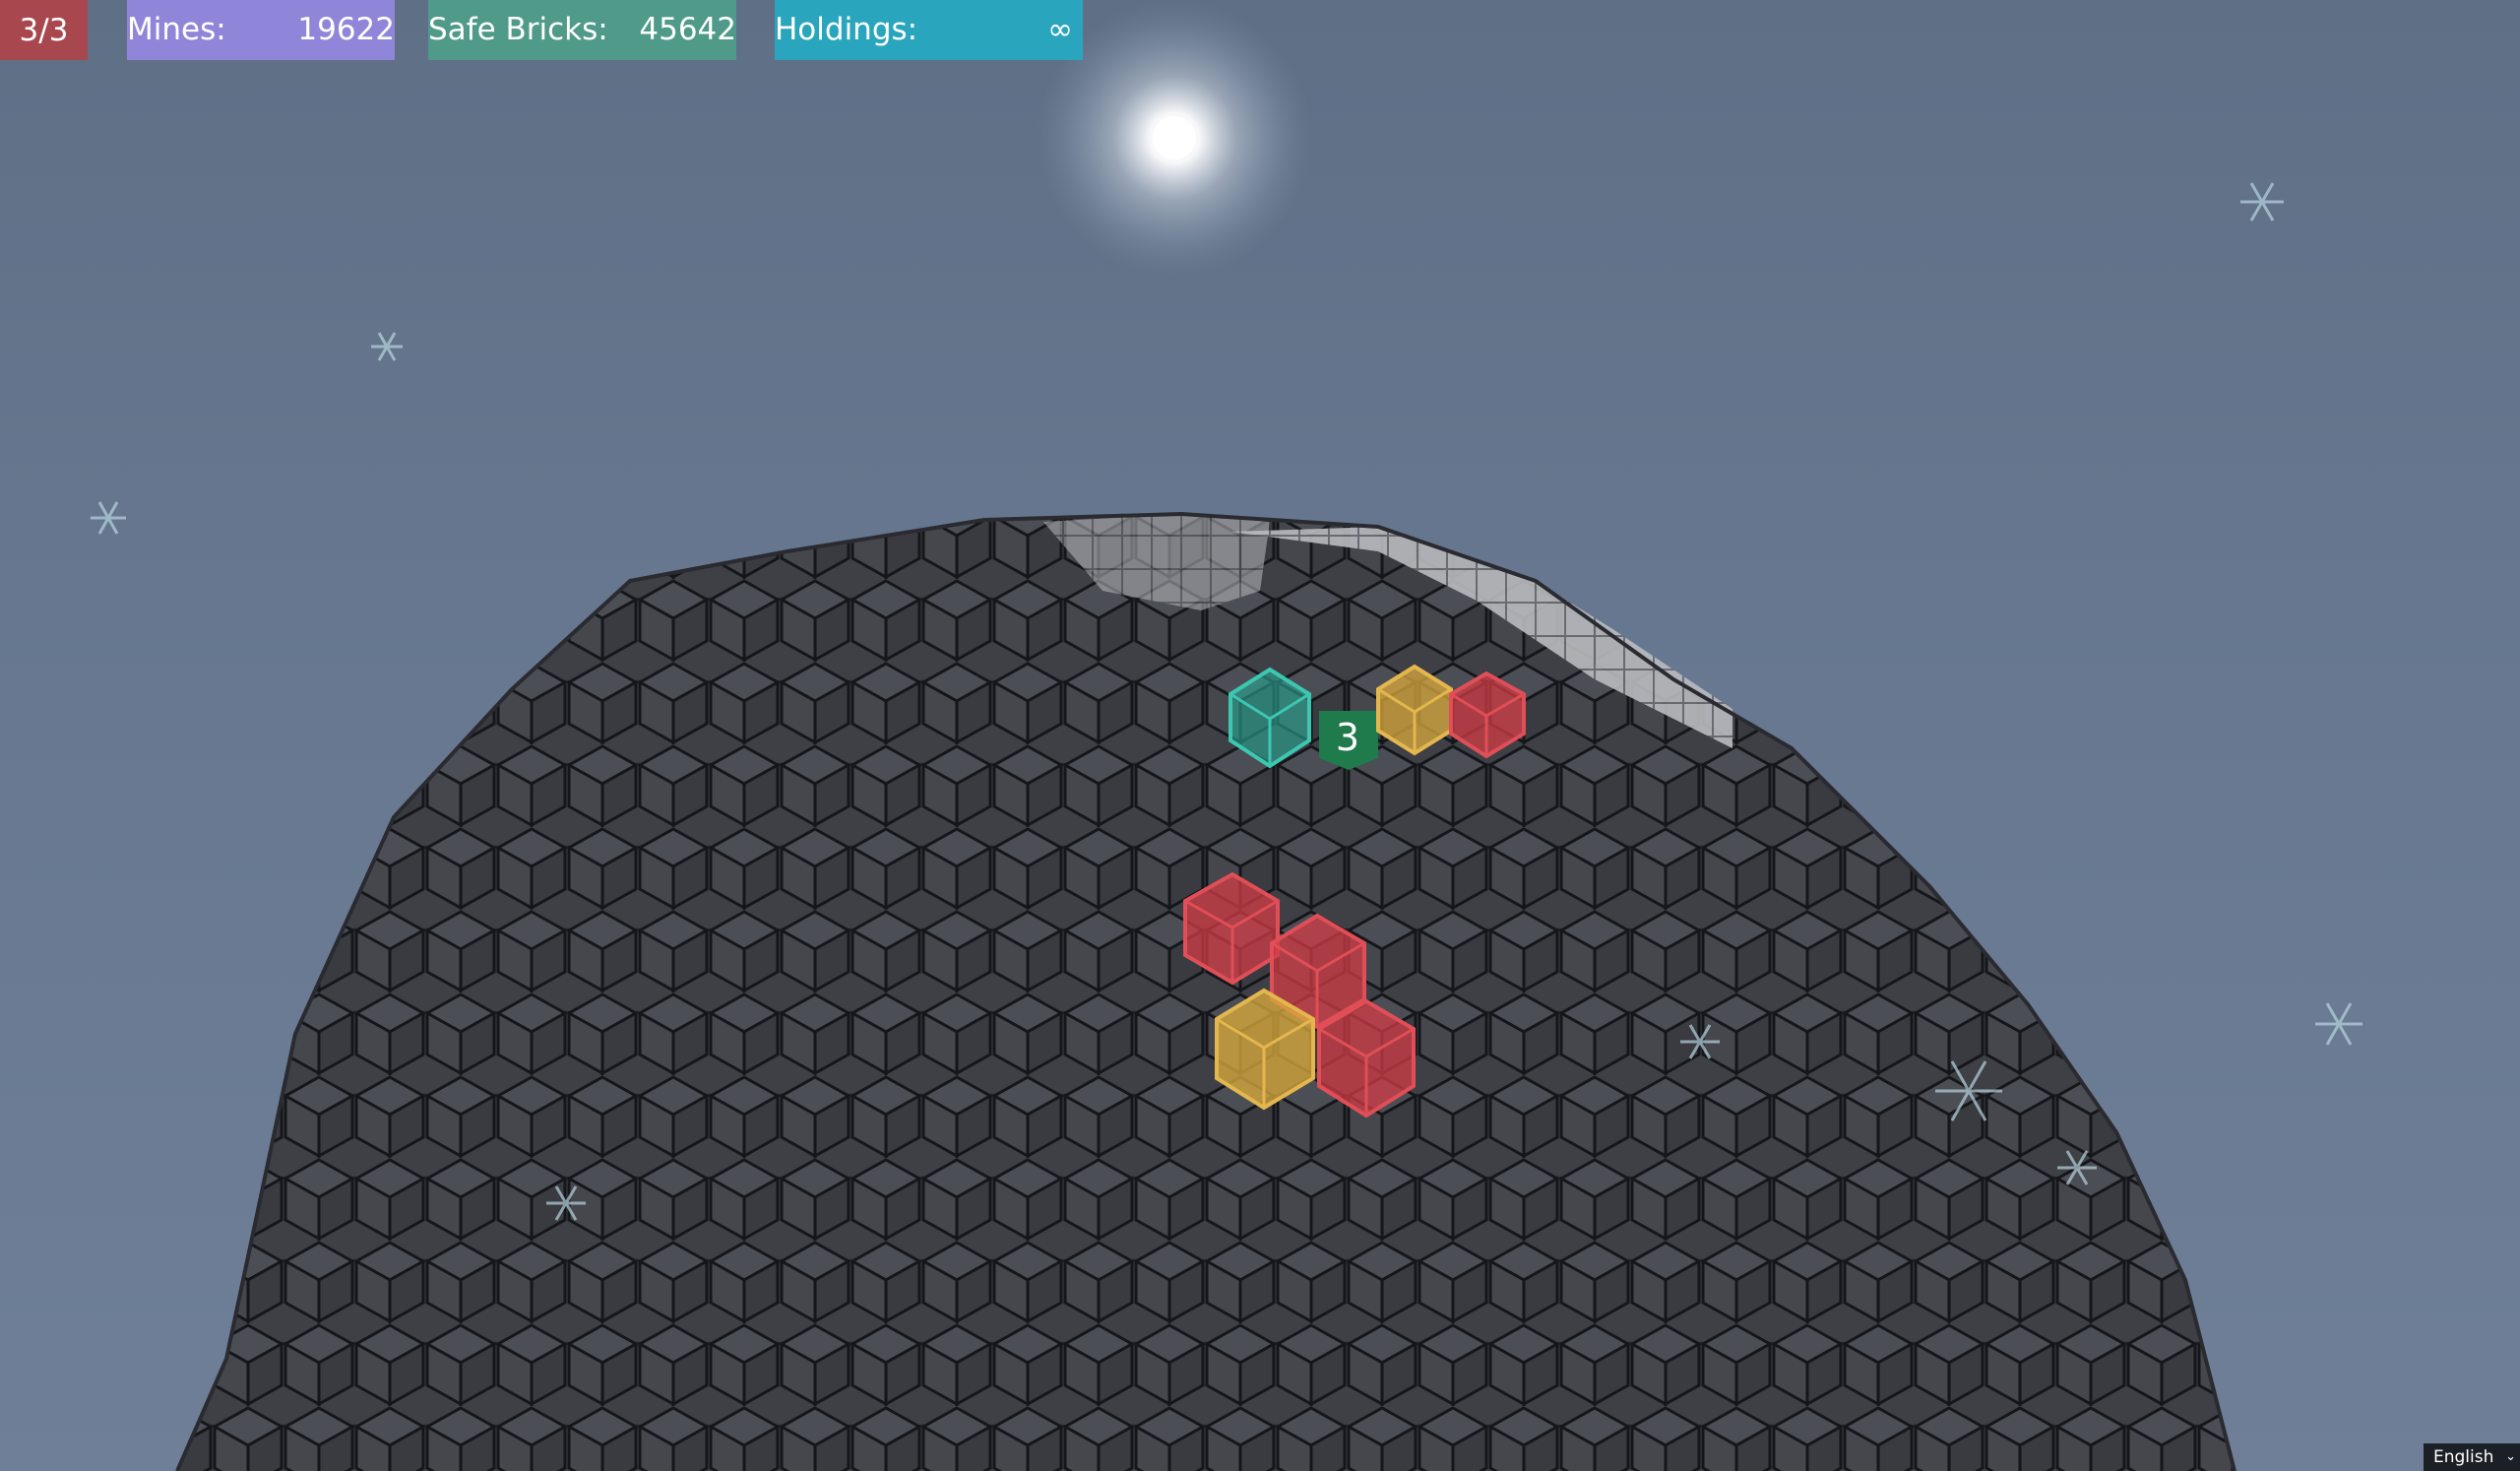  I want to click on lives-value: 3/3, so click(44, 30).